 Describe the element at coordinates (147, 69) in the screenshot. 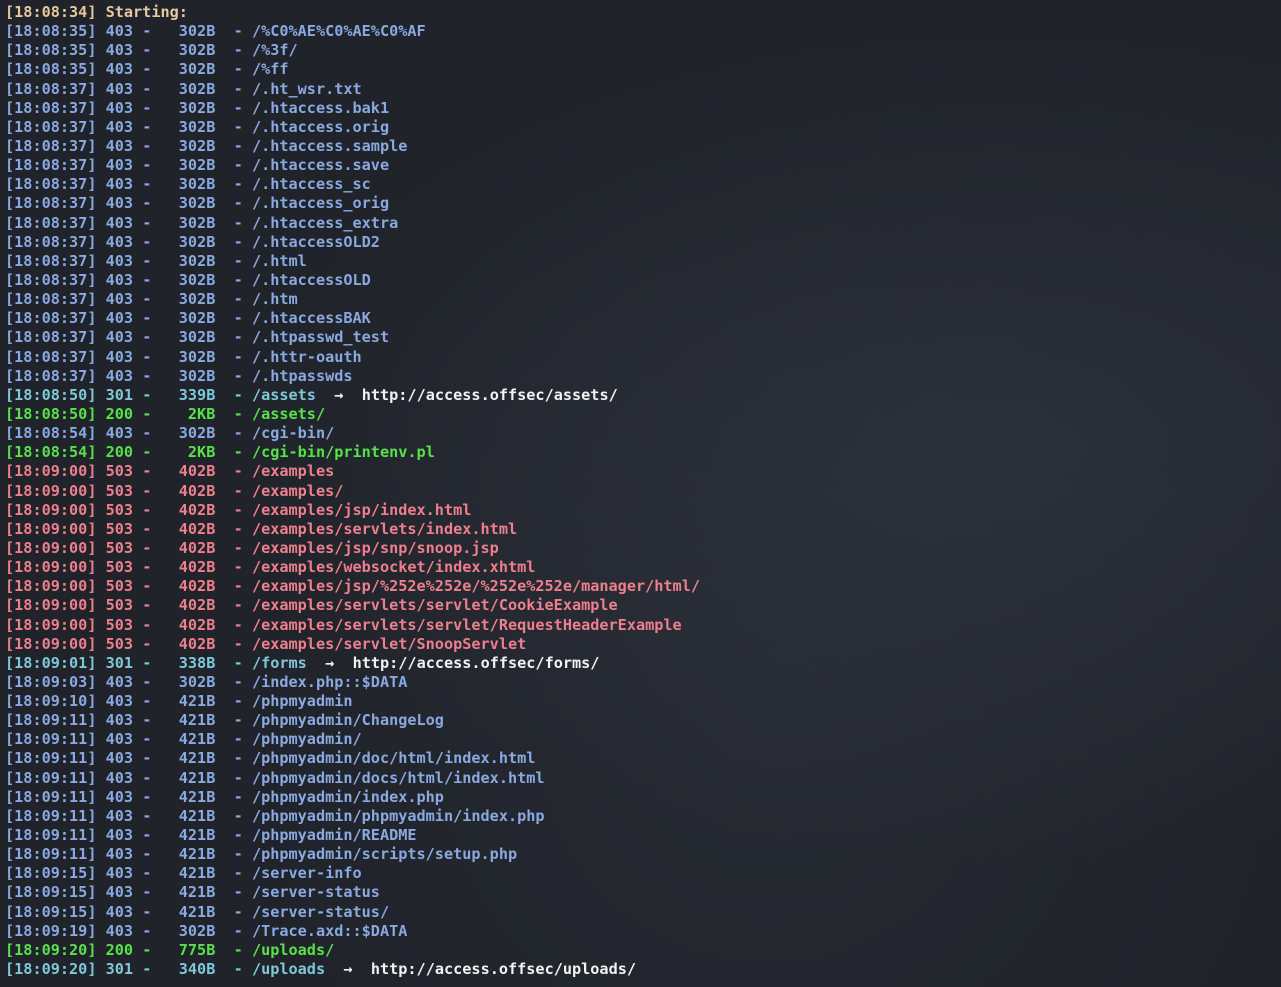

I see `result-line: [18:08:35] 403 - 302B - /%ff` at that location.